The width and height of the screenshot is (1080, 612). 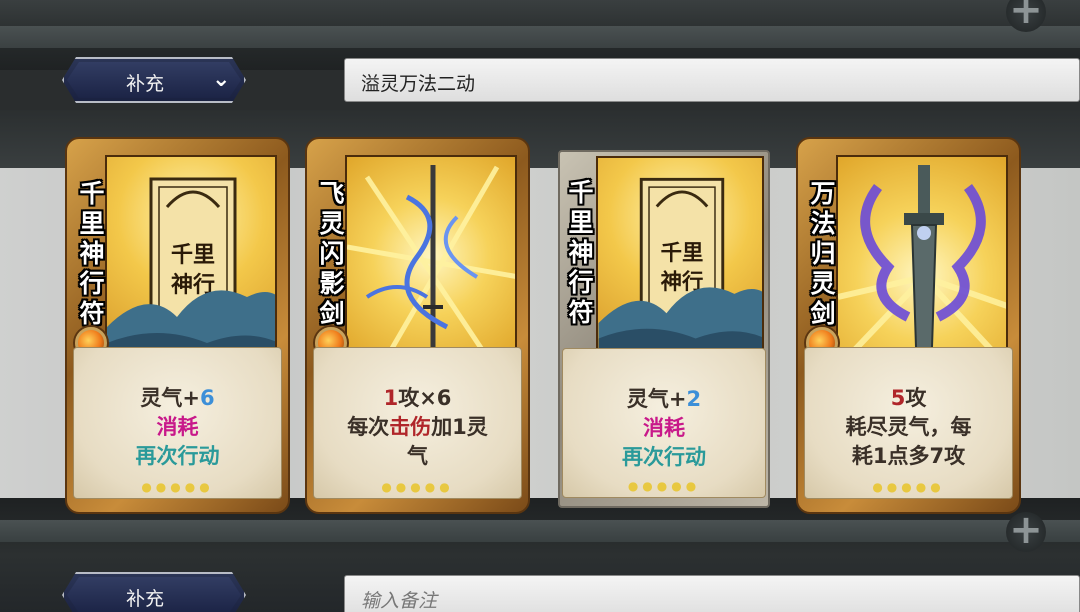 What do you see at coordinates (540, 531) in the screenshot?
I see `bottom-divider` at bounding box center [540, 531].